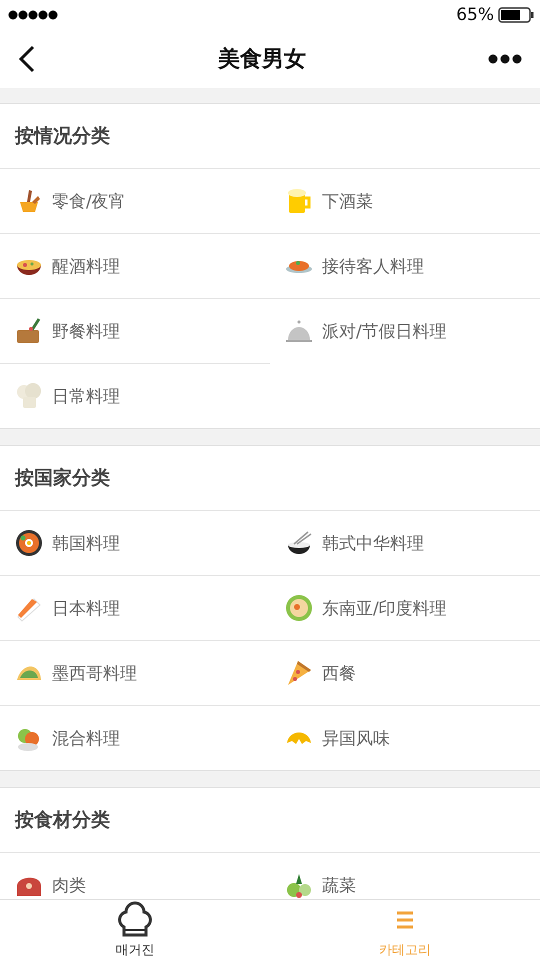 Image resolution: width=540 pixels, height=960 pixels. I want to click on category-item: 接待客人料理, so click(405, 265).